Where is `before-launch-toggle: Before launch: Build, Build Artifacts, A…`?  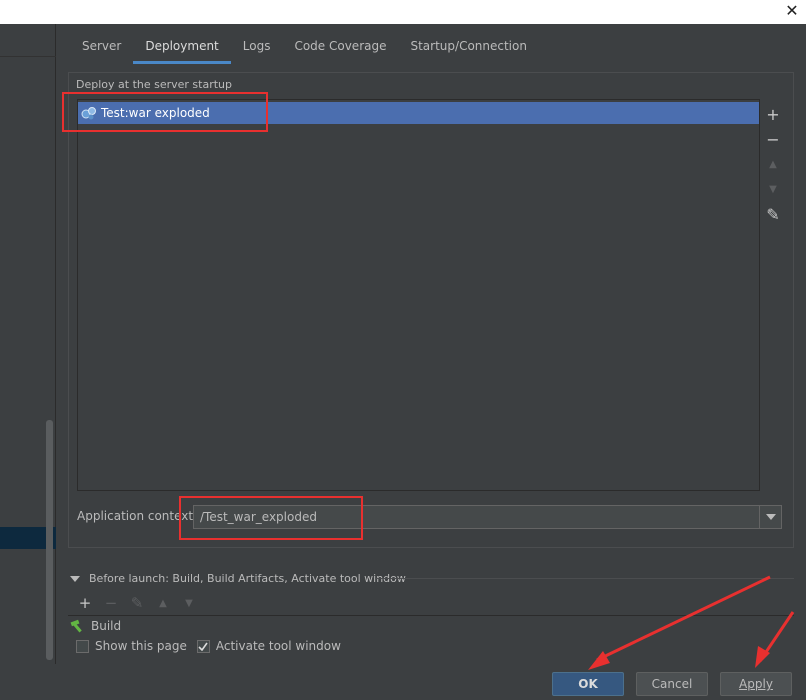
before-launch-toggle: Before launch: Build, Build Artifacts, A… is located at coordinates (238, 578).